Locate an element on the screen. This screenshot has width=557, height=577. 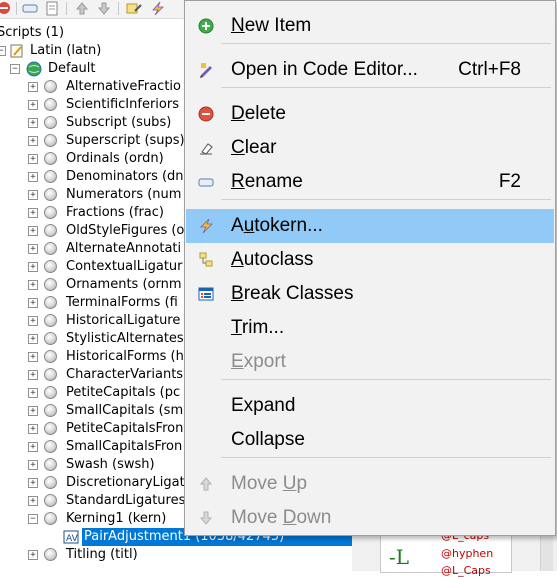
menu-item-expand: Expand is located at coordinates (370, 406).